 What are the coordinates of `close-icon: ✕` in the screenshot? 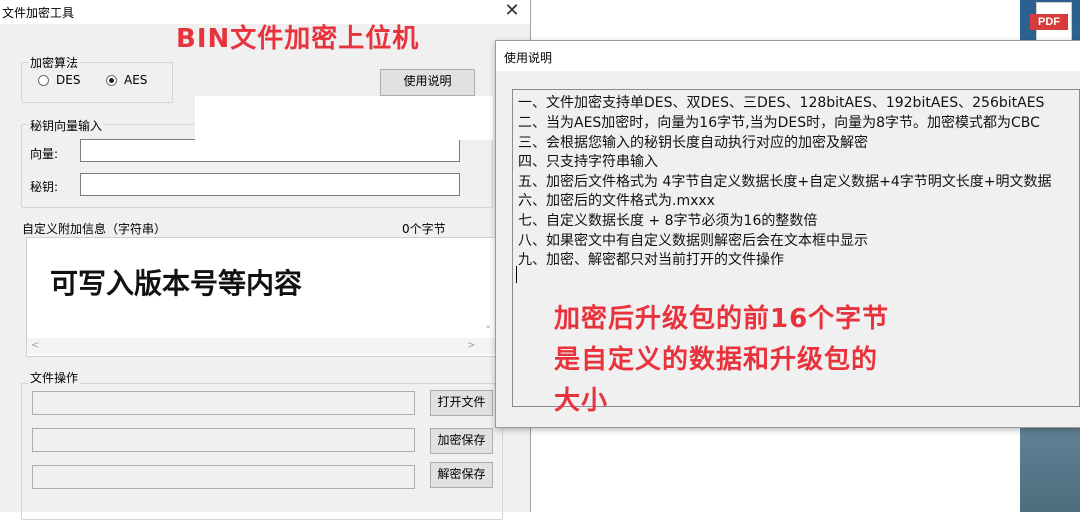 It's located at (512, 12).